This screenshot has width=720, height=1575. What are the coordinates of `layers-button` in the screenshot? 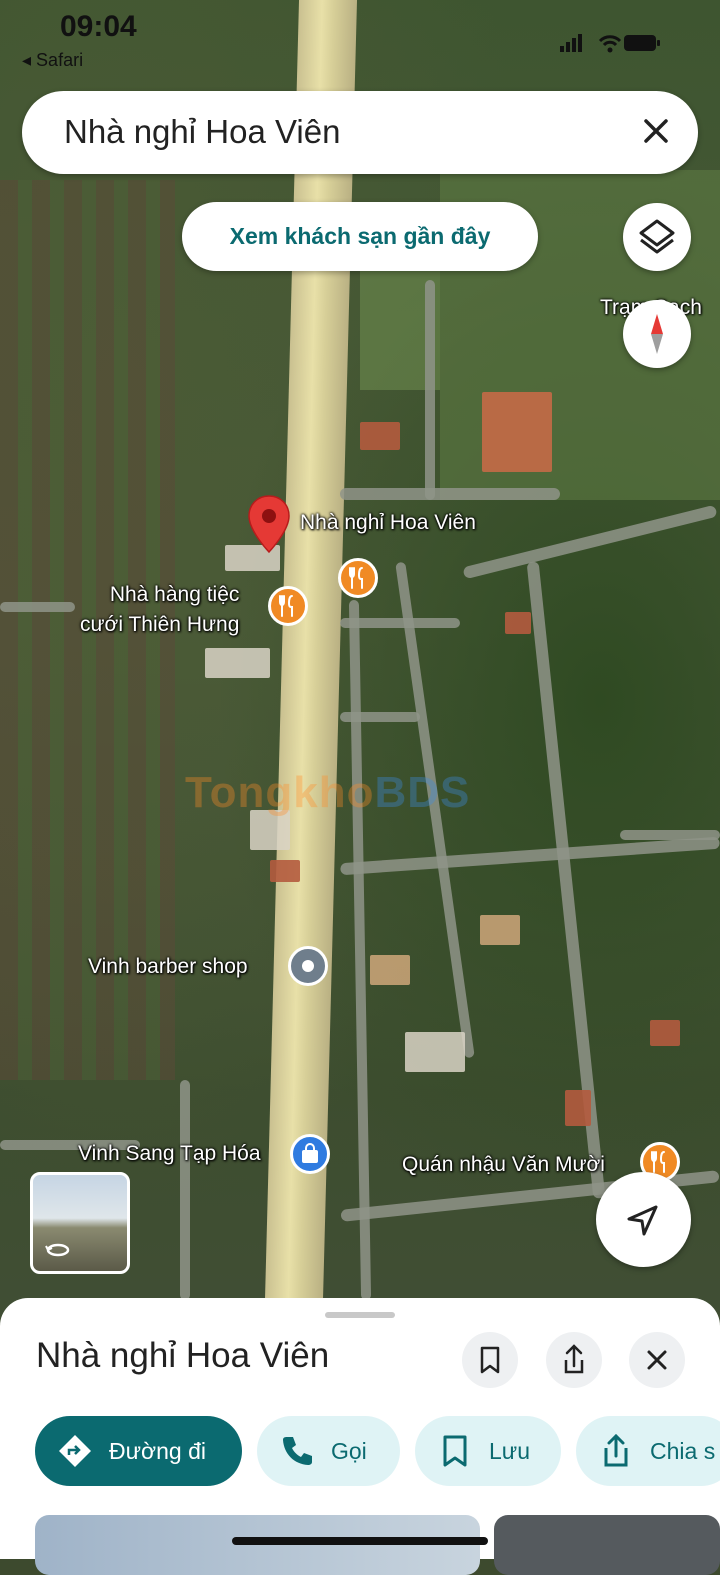 It's located at (657, 237).